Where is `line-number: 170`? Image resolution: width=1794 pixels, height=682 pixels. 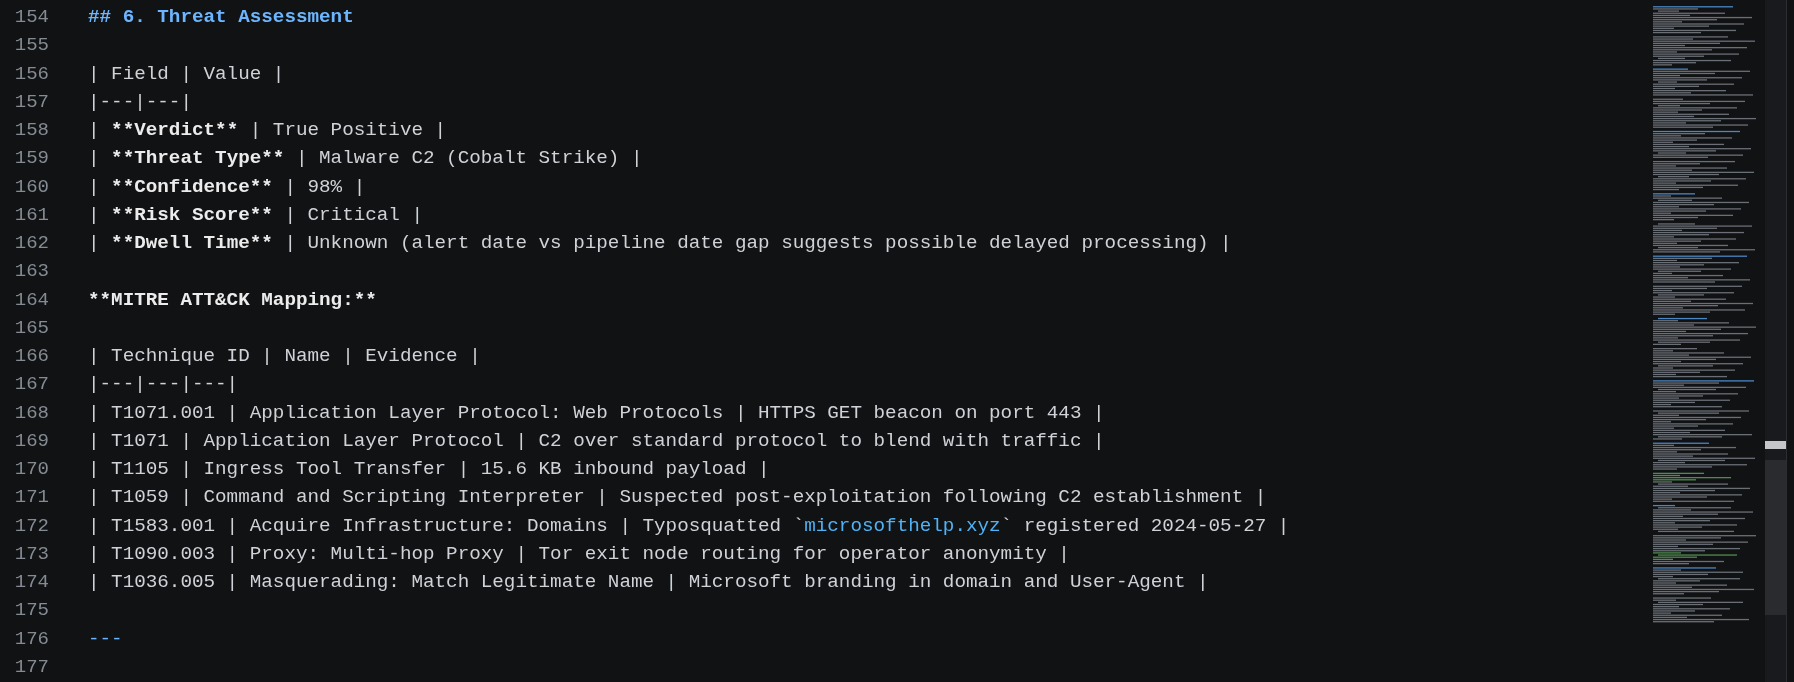
line-number: 170 is located at coordinates (31, 470).